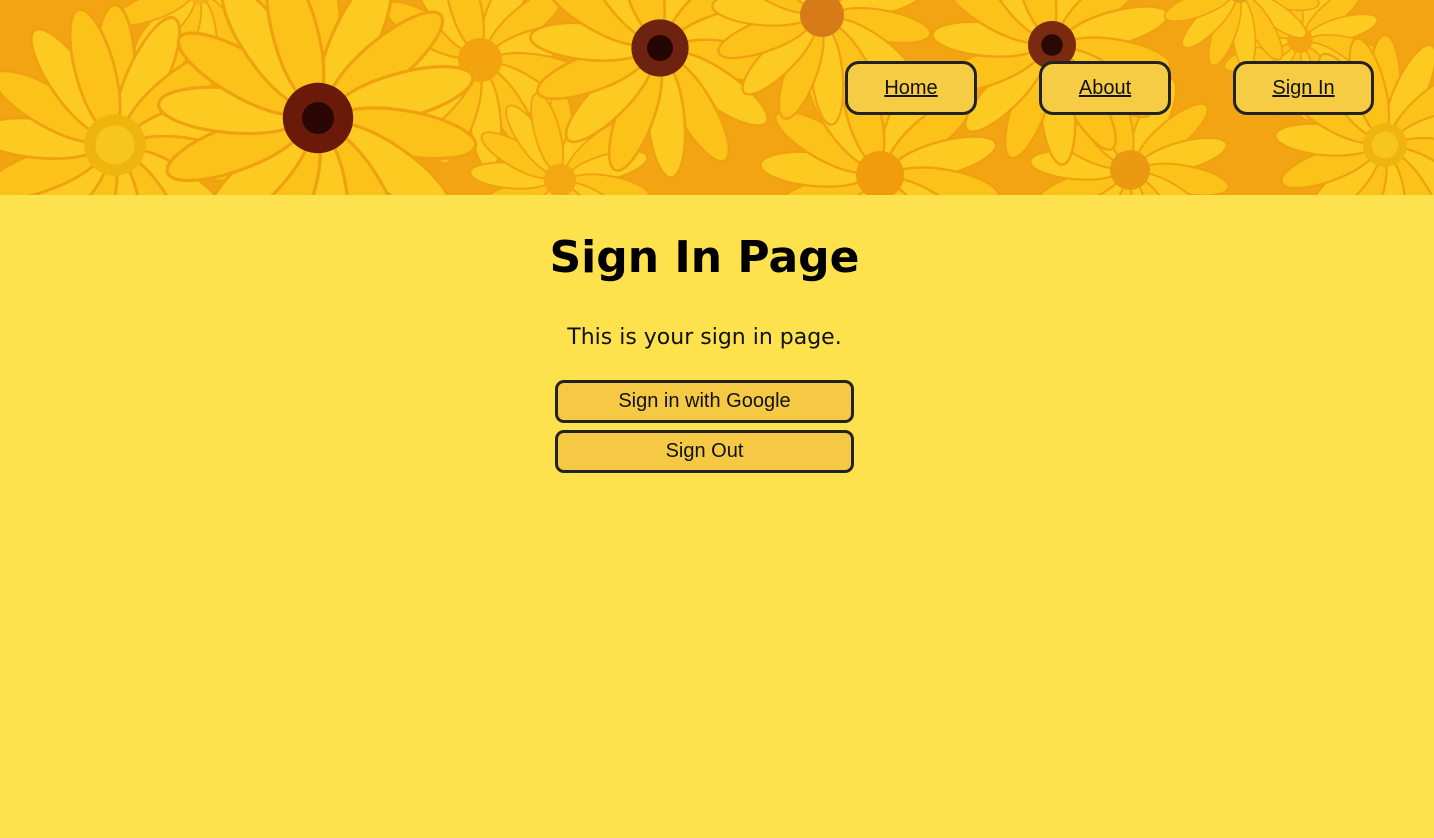 Image resolution: width=1434 pixels, height=838 pixels. What do you see at coordinates (704, 337) in the screenshot?
I see `page-subtitle: This is your sign in page.` at bounding box center [704, 337].